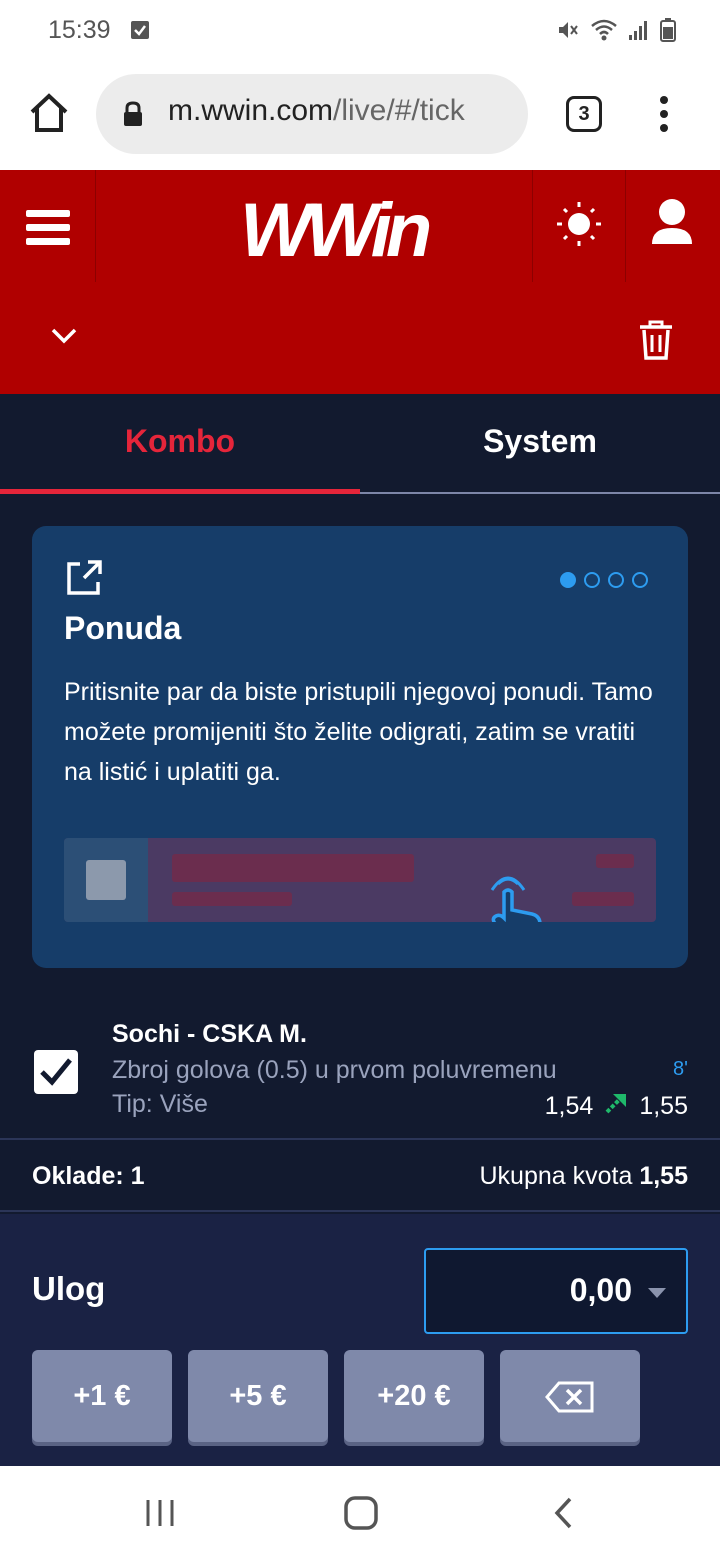 The width and height of the screenshot is (720, 1560). I want to click on url-host: m.wwin.com, so click(251, 110).